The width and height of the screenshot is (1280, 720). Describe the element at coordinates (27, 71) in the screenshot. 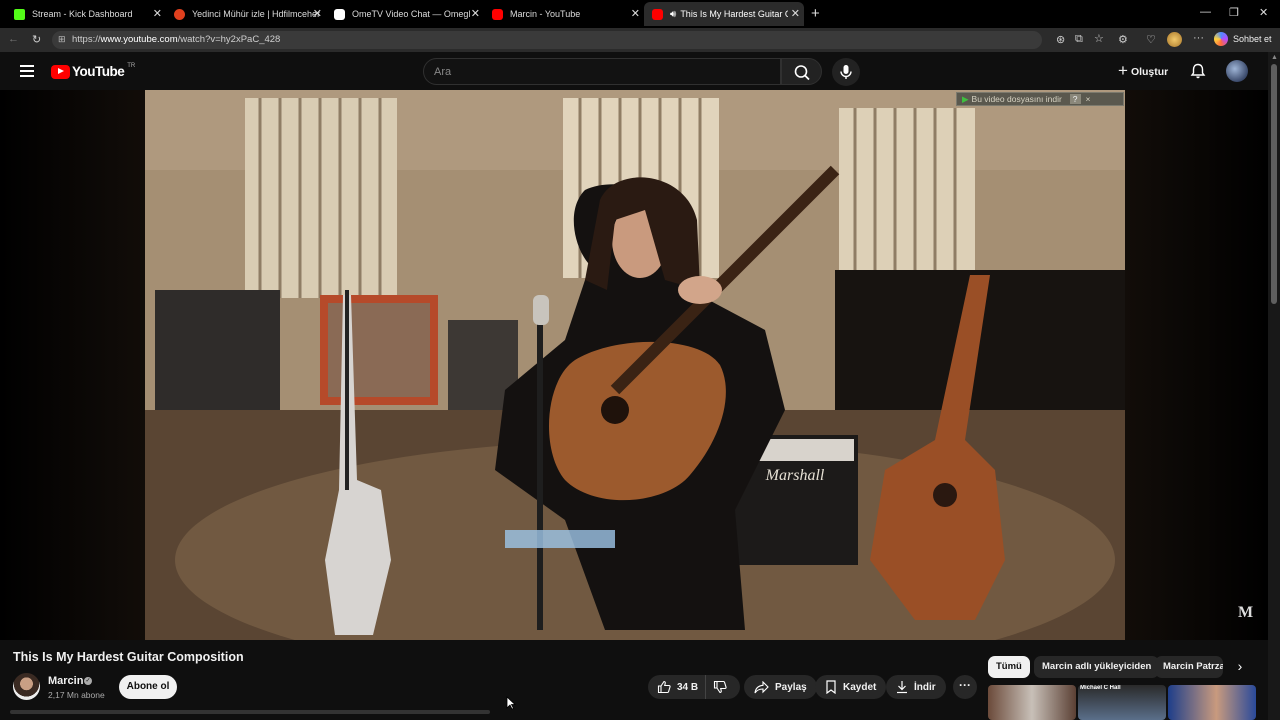

I see `hamburger-menu-icon` at that location.